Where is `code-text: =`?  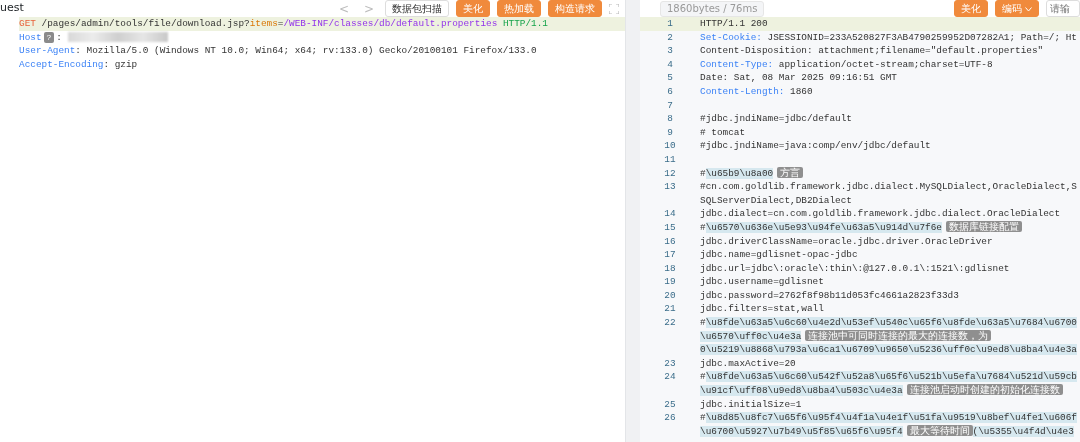
code-text: = is located at coordinates (280, 23).